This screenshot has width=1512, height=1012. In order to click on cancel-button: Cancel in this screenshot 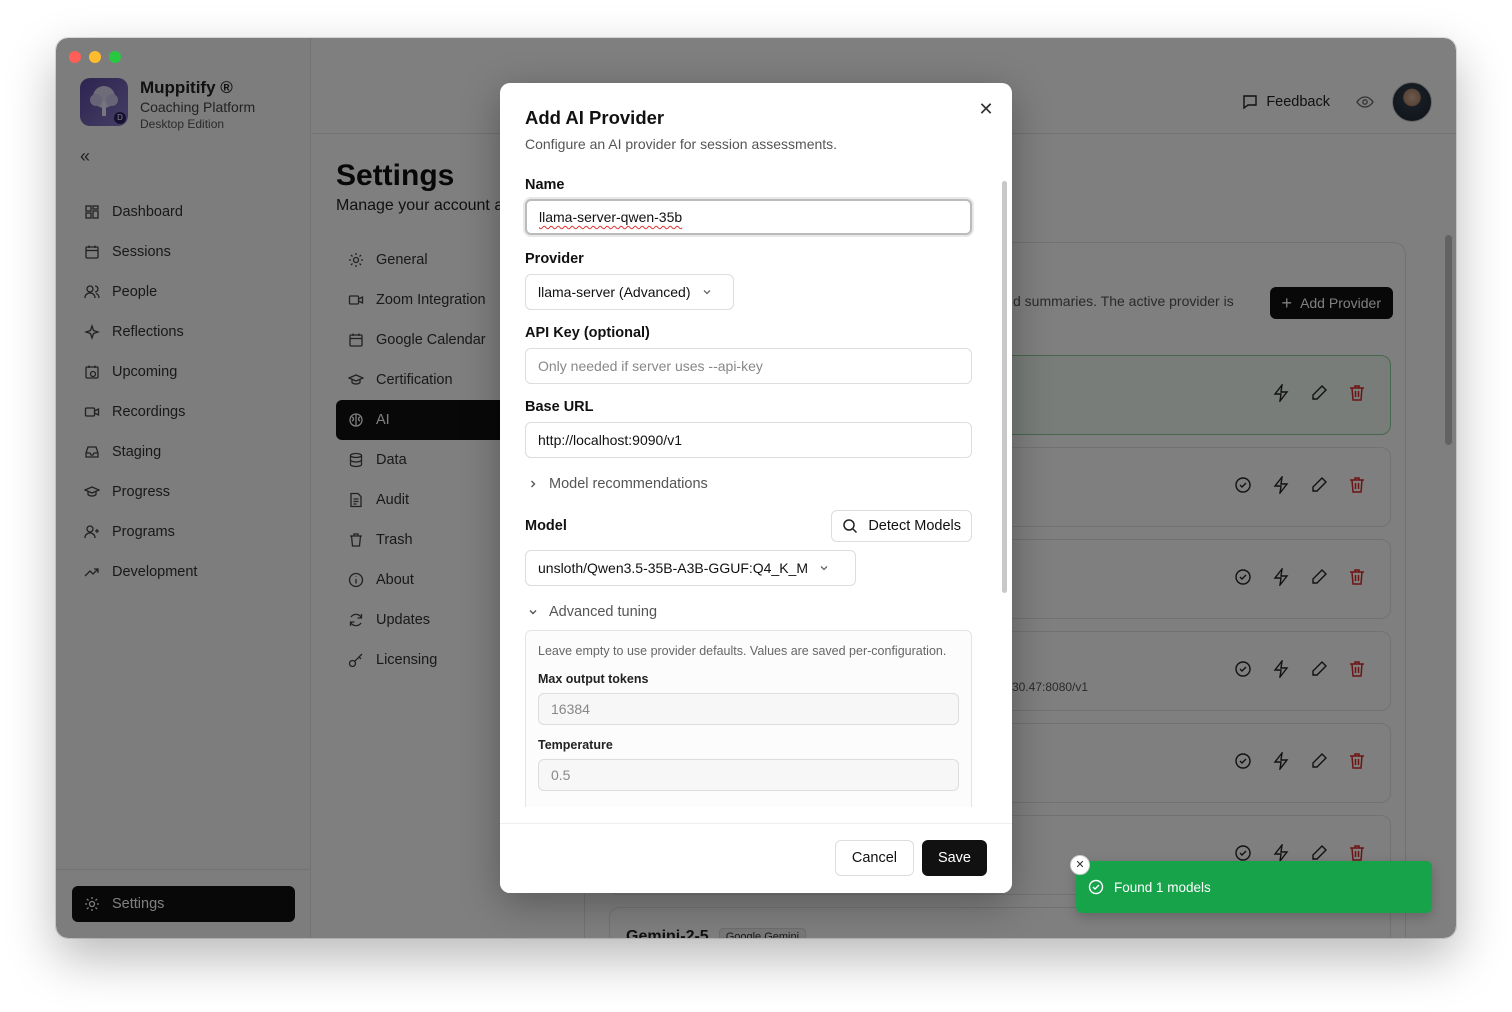, I will do `click(874, 858)`.